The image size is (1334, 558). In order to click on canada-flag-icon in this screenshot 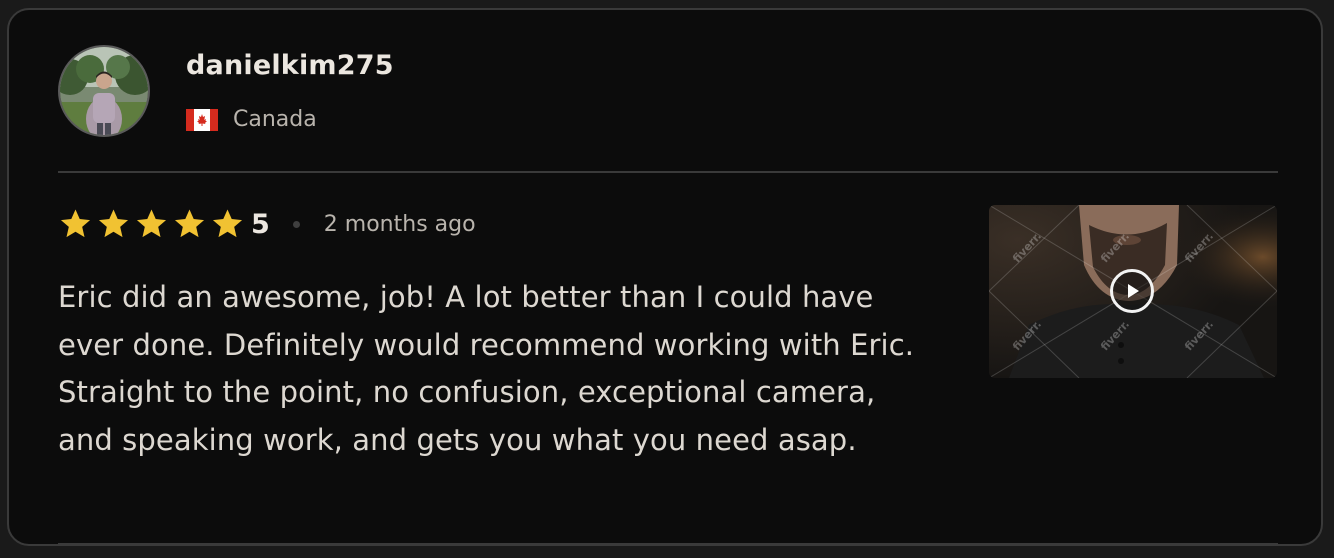, I will do `click(202, 120)`.